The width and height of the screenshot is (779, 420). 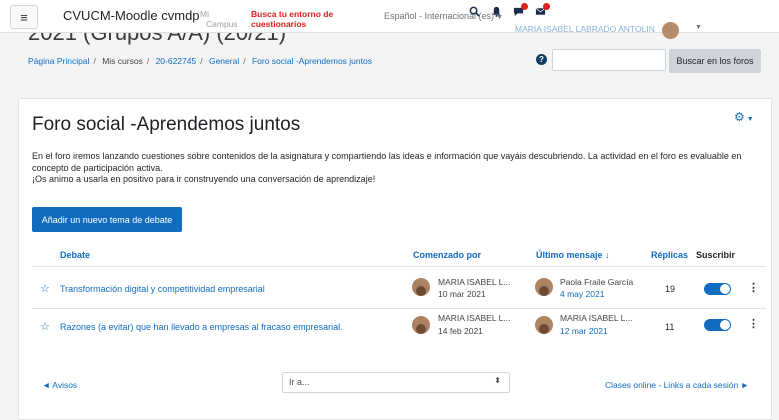 I want to click on add-discussion-button: Añadir un nuevo tema de debate, so click(x=107, y=219).